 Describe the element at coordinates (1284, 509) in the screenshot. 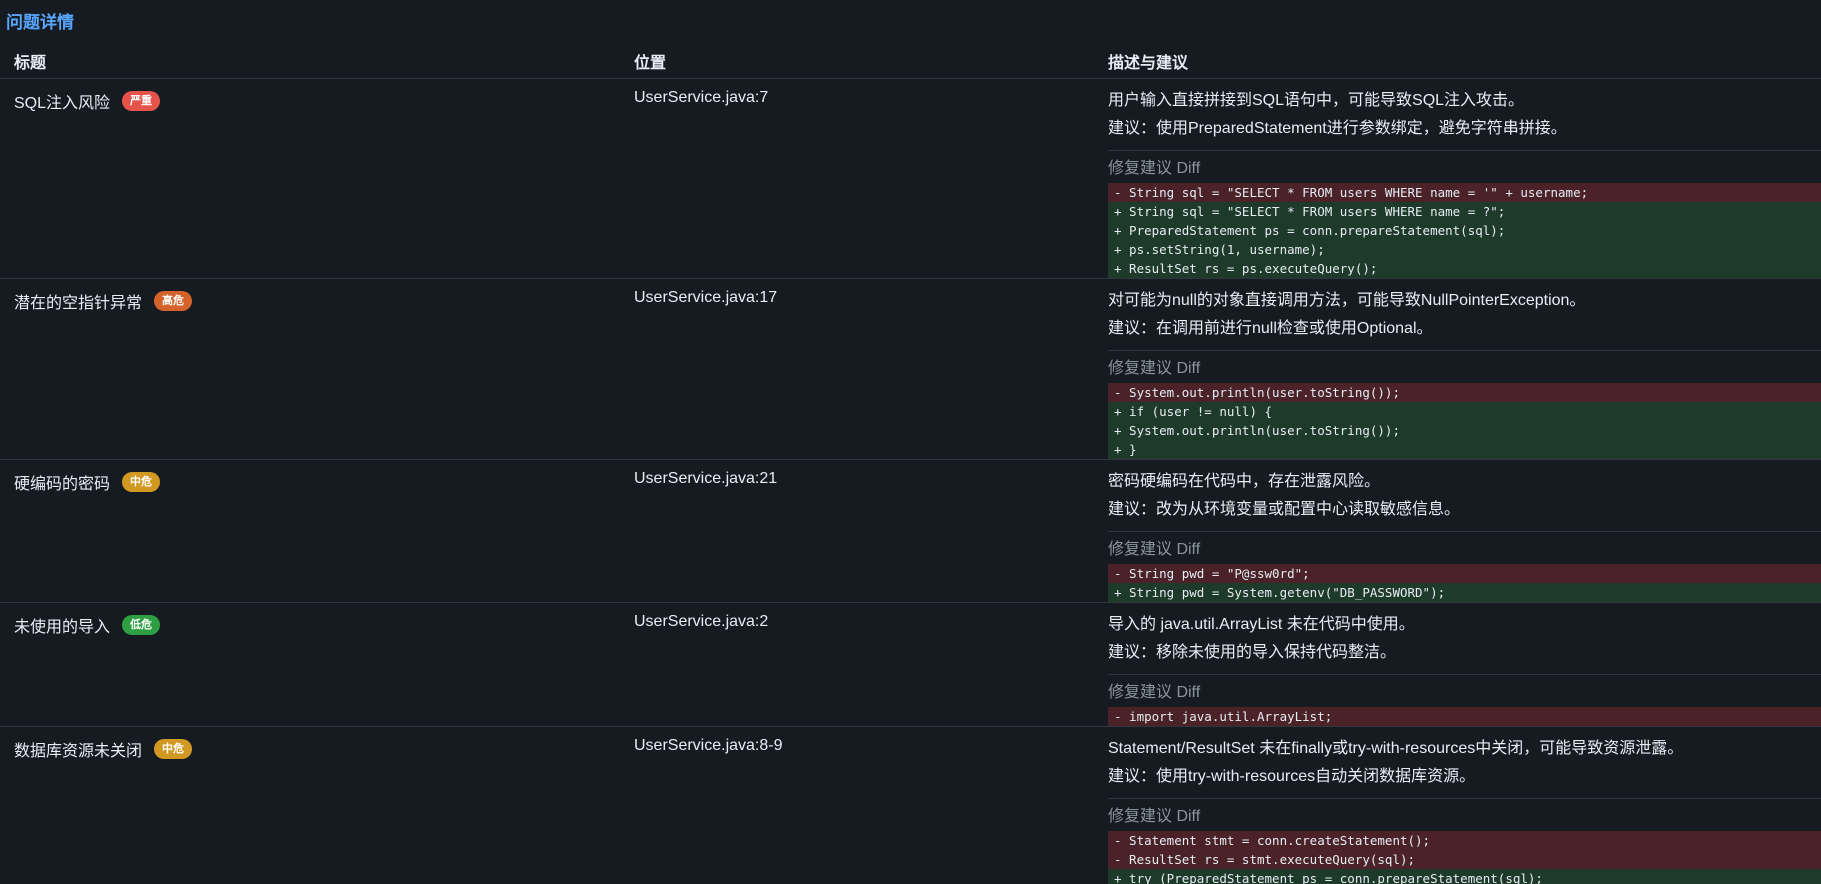

I see `issue-suggestion: 建议：改为从环境变量或配置中心读取敏感信息。` at that location.